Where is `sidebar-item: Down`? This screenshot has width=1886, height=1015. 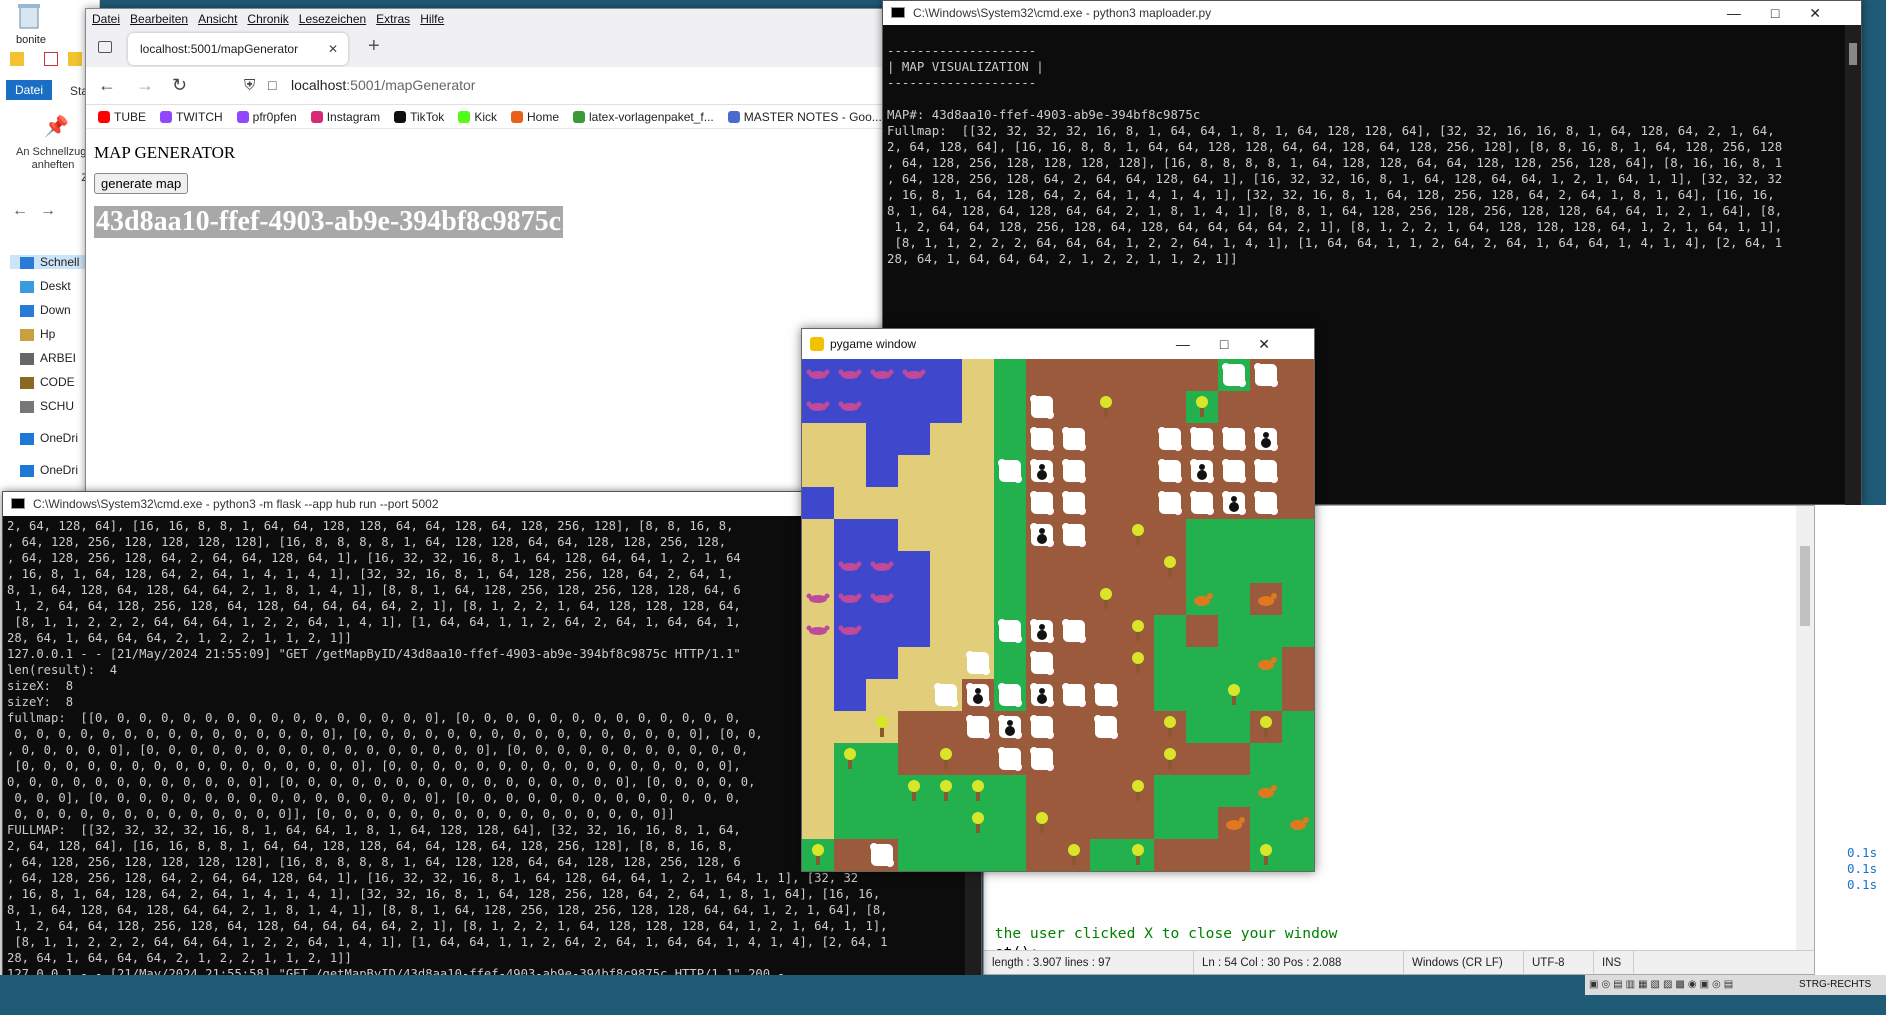 sidebar-item: Down is located at coordinates (45, 310).